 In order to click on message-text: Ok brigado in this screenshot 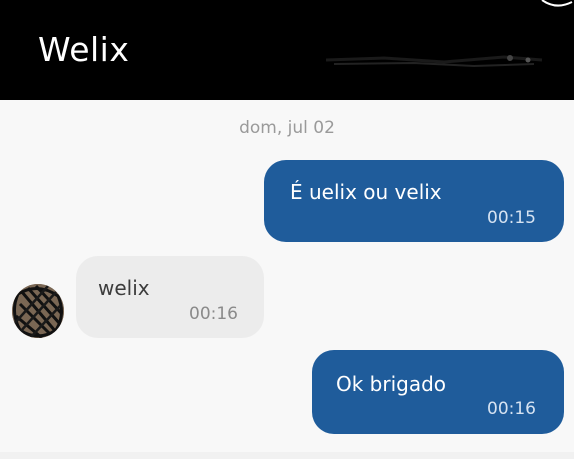, I will do `click(391, 384)`.